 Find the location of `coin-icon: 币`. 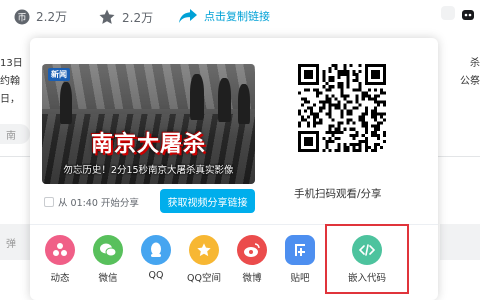

coin-icon: 币 is located at coordinates (22, 17).